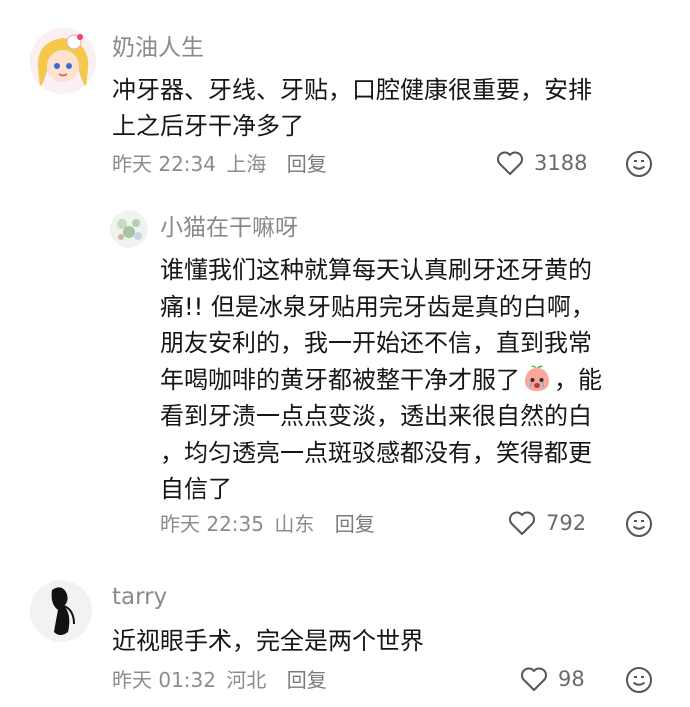 The width and height of the screenshot is (690, 707). I want to click on like-button: 3188, so click(541, 163).